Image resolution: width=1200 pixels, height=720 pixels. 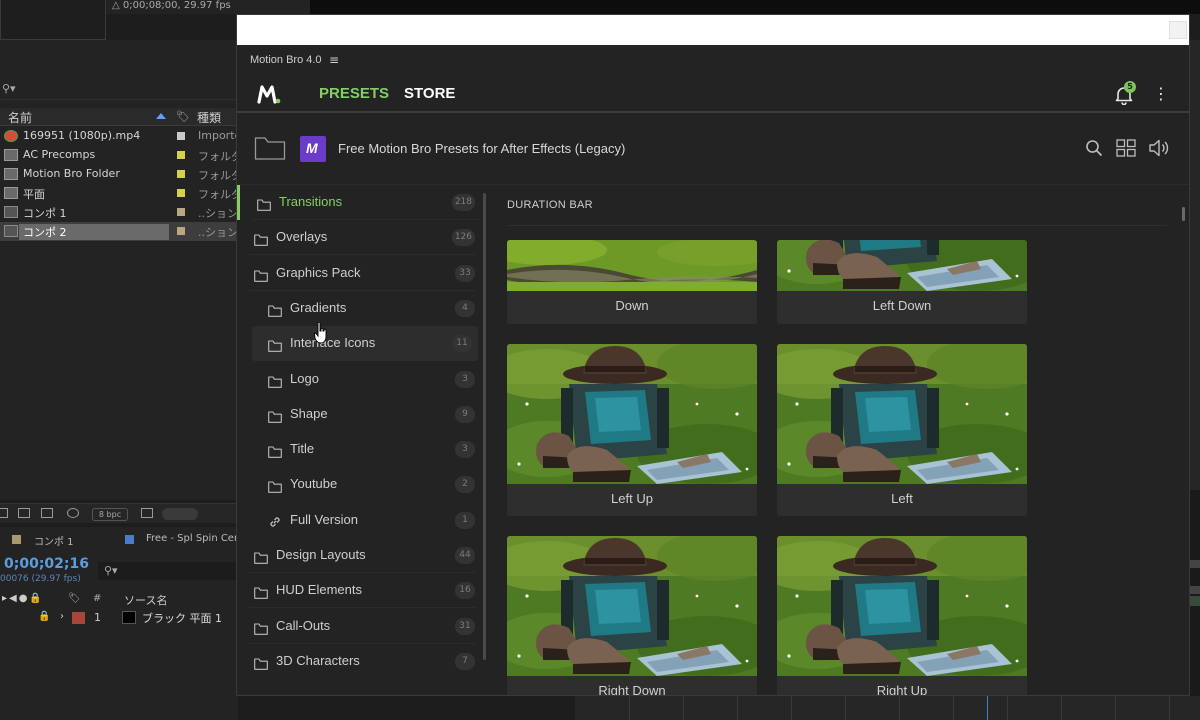 I want to click on new-folder-icon, so click(x=24, y=513).